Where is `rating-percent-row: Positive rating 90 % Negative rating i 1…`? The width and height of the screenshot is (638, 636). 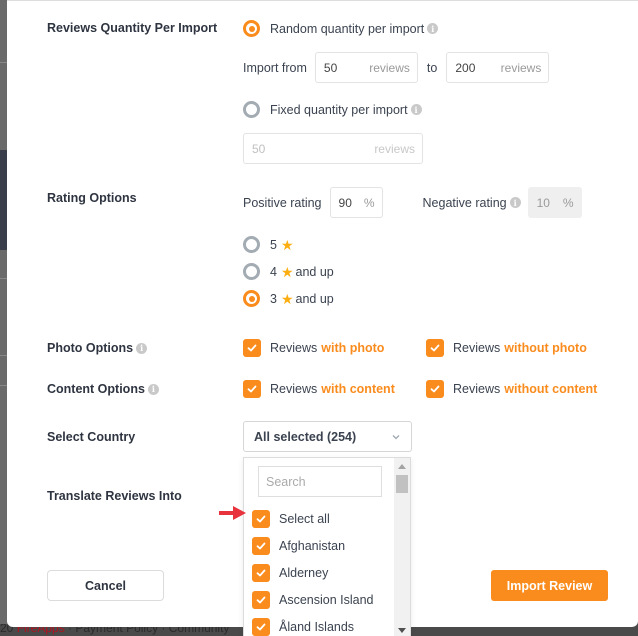
rating-percent-row: Positive rating 90 % Negative rating i 1… is located at coordinates (412, 202).